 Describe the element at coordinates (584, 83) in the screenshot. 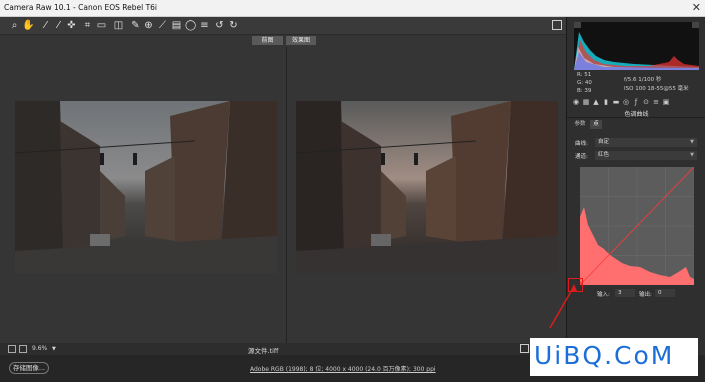

I see `g-value: G: 40` at that location.